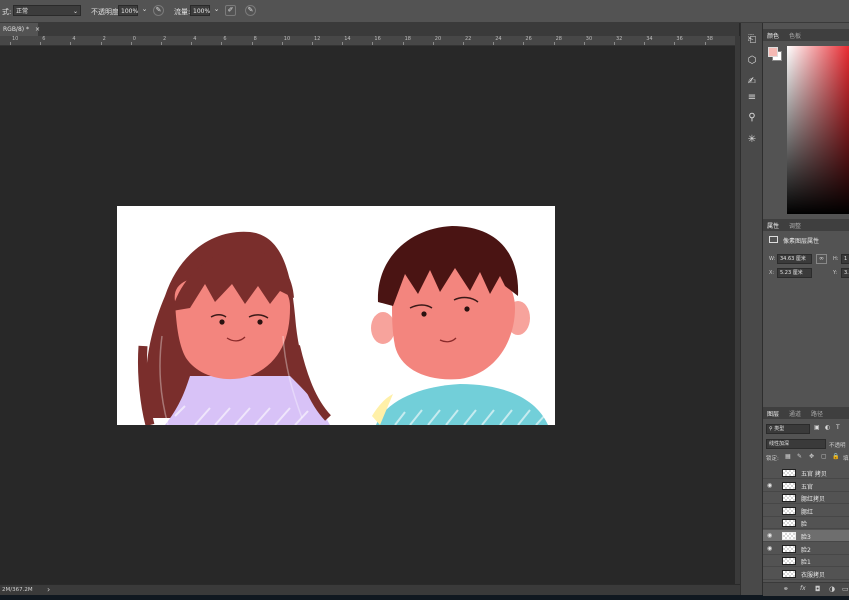 This screenshot has height=600, width=849. What do you see at coordinates (779, 429) in the screenshot?
I see `filter-type-label: 类型` at bounding box center [779, 429].